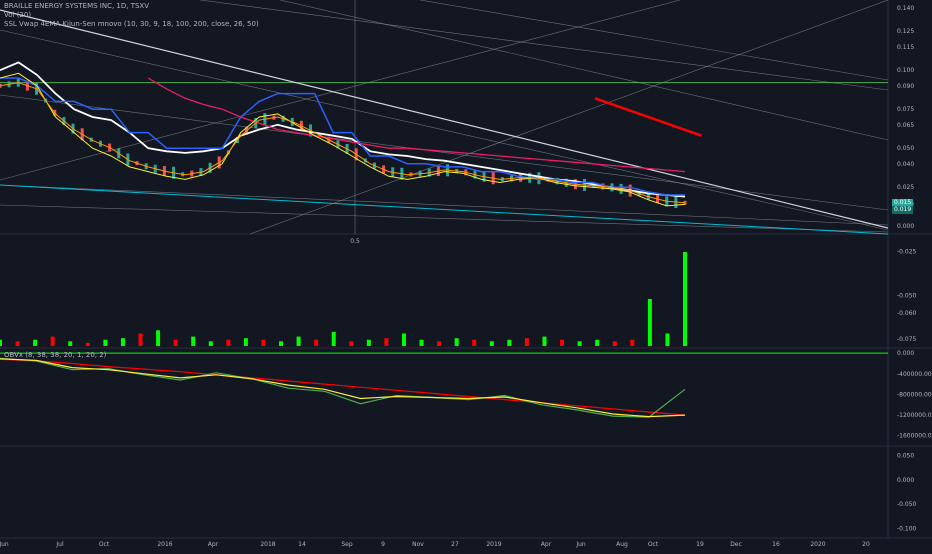 The image size is (932, 554). Describe the element at coordinates (355, 241) in the screenshot. I see `fib-label: 0.5` at that location.